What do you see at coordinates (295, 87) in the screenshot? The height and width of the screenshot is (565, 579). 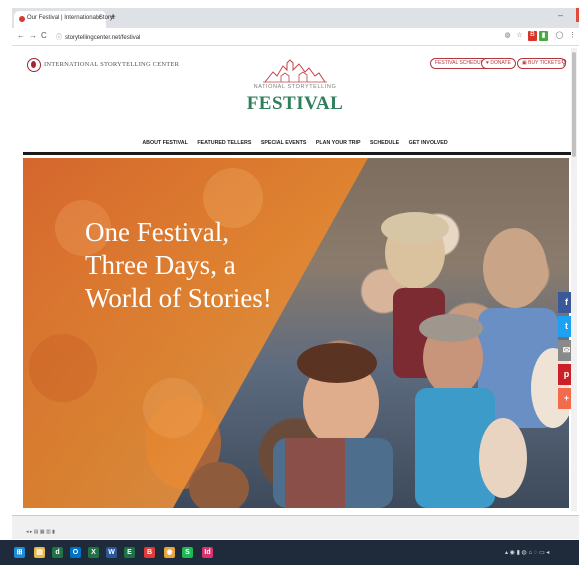 I see `logo-subtitle: NATIONAL STORYTELLING` at bounding box center [295, 87].